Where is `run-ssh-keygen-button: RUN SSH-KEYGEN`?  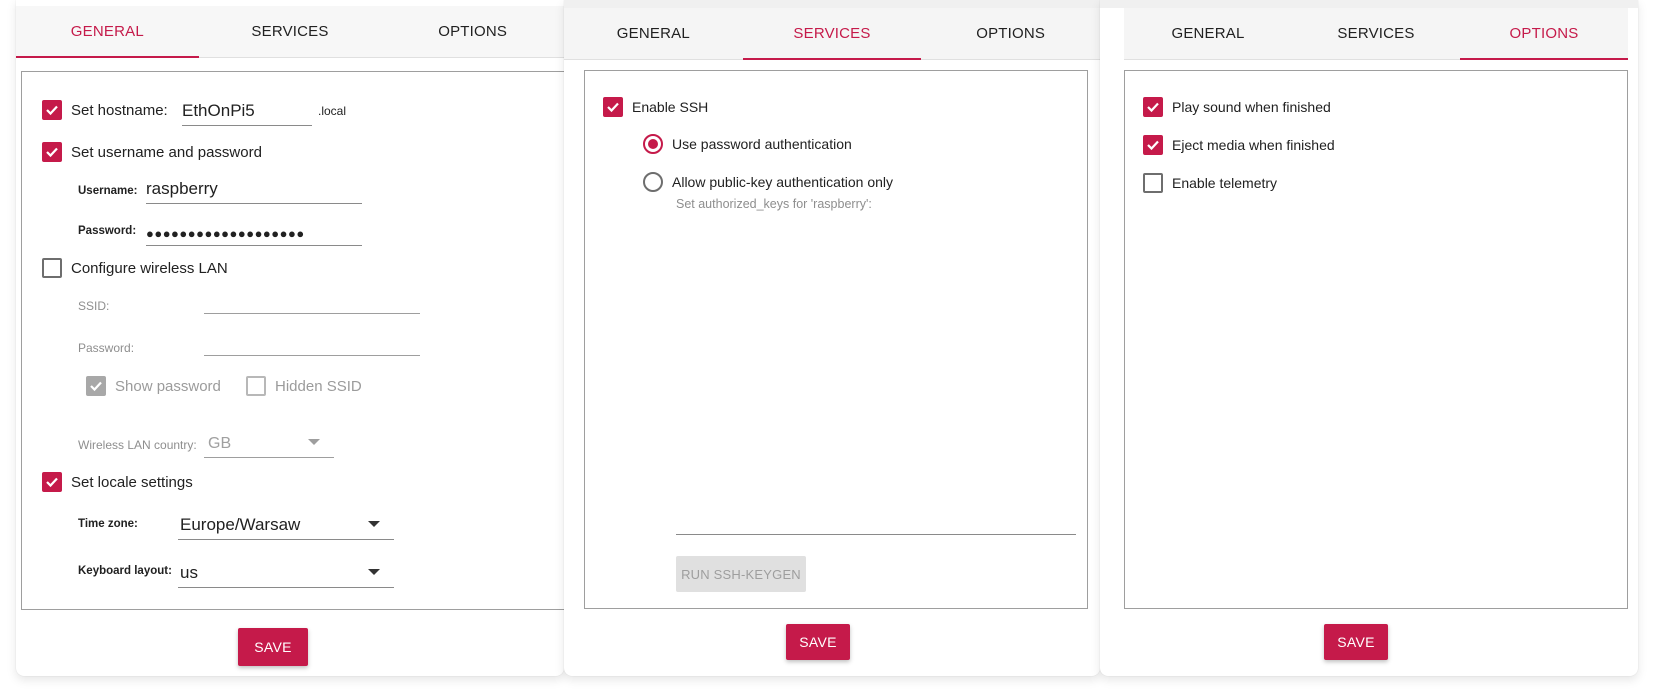 run-ssh-keygen-button: RUN SSH-KEYGEN is located at coordinates (741, 574).